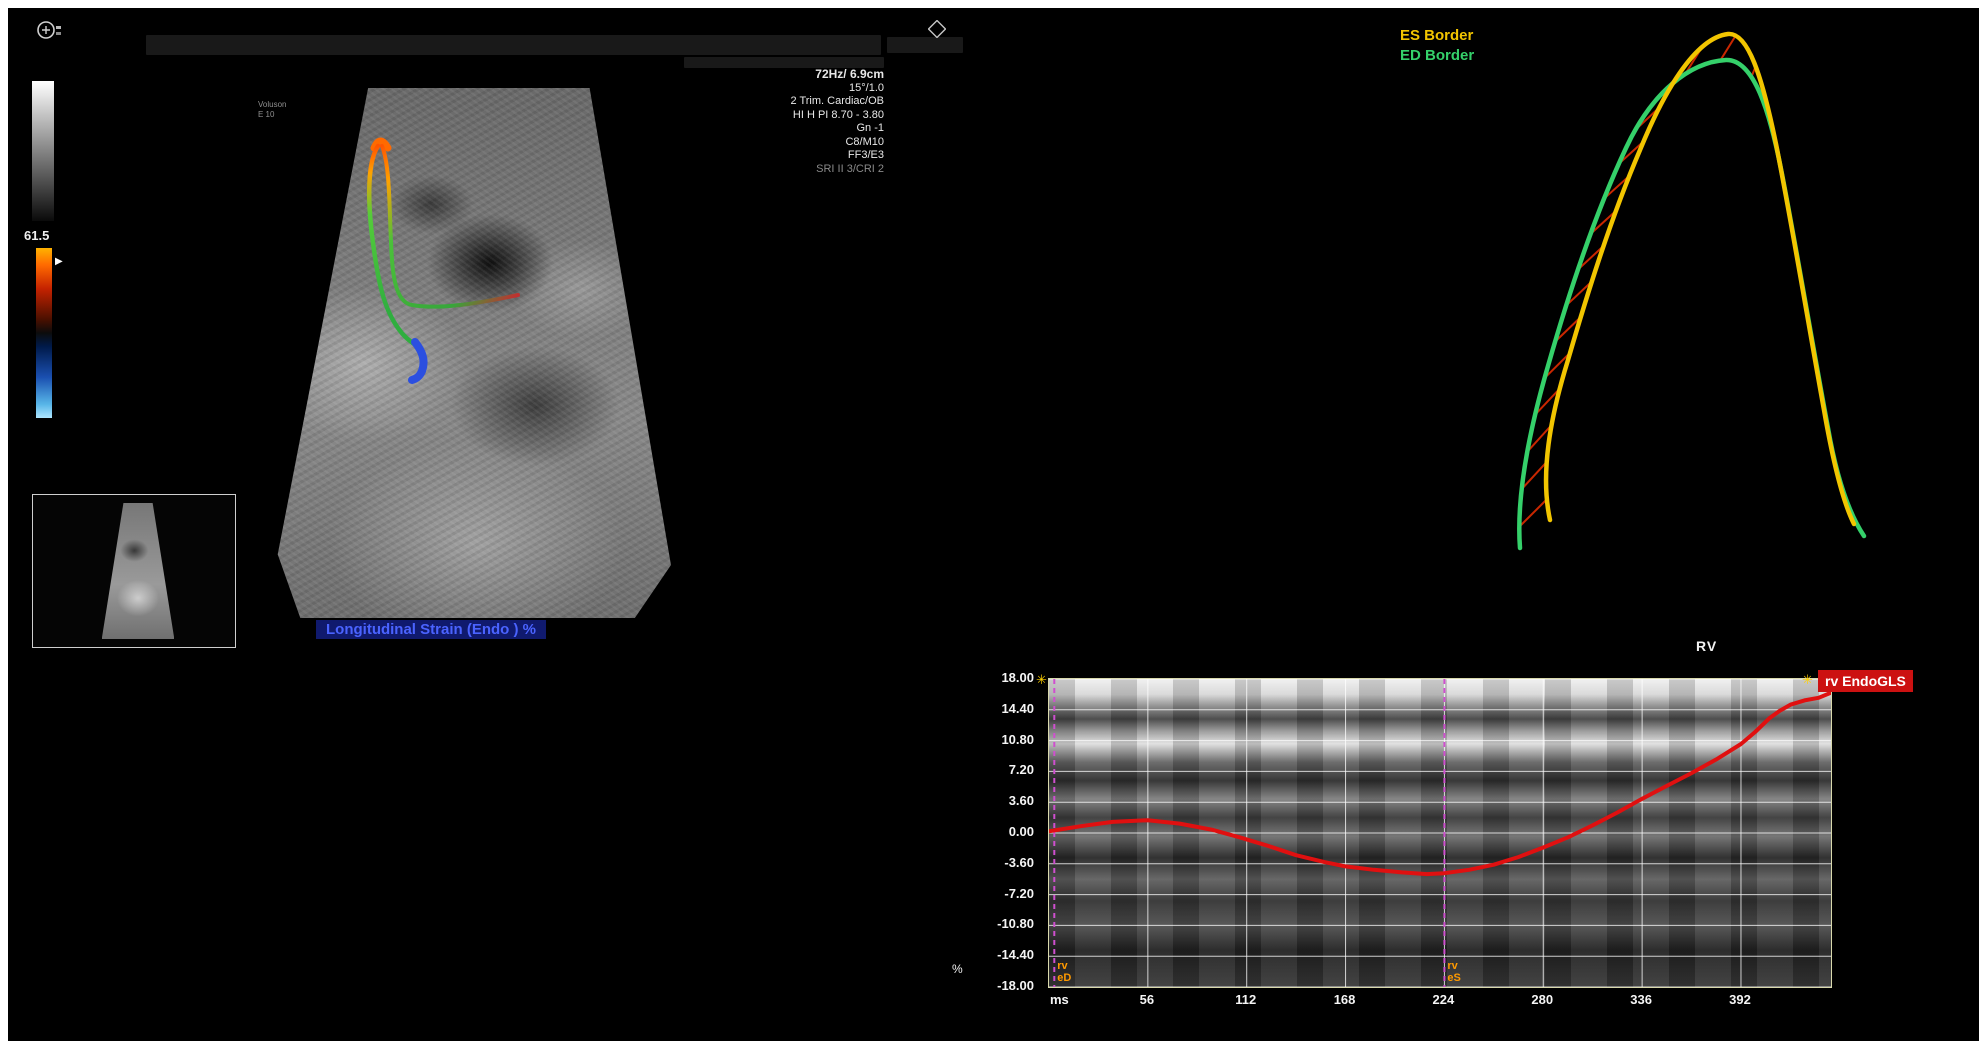  I want to click on watermark-line: Voluson, so click(272, 104).